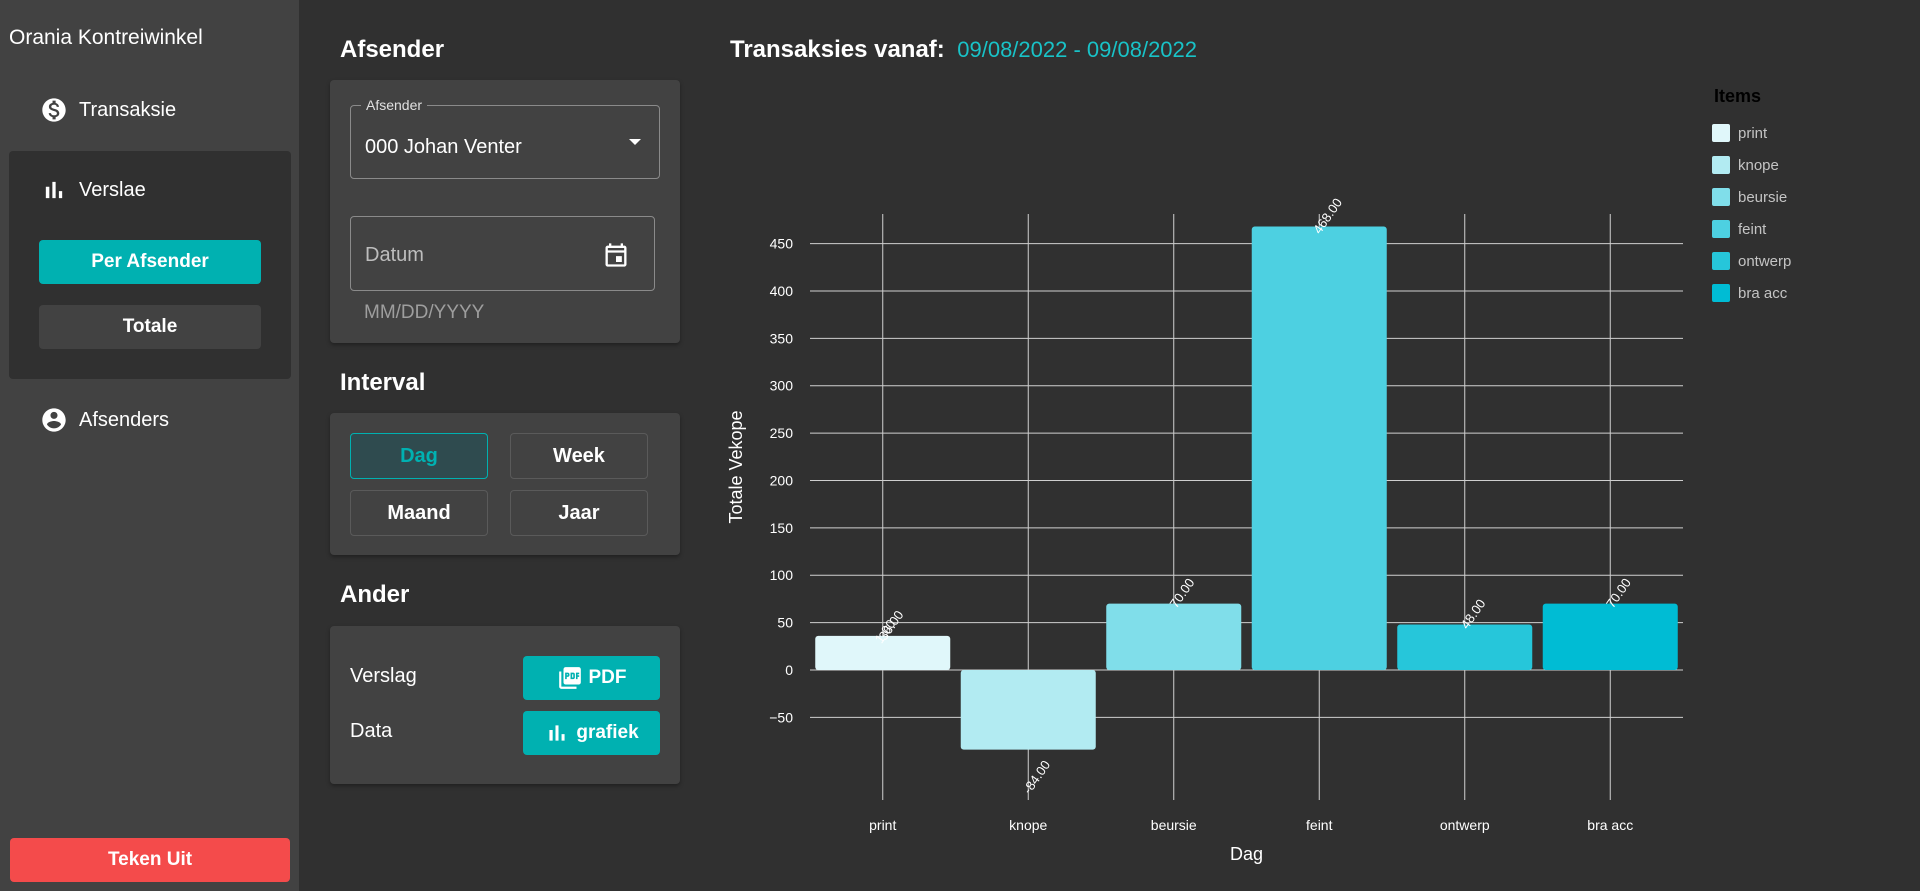 This screenshot has height=891, width=1920. Describe the element at coordinates (782, 433) in the screenshot. I see `y-tick-label: 250` at that location.